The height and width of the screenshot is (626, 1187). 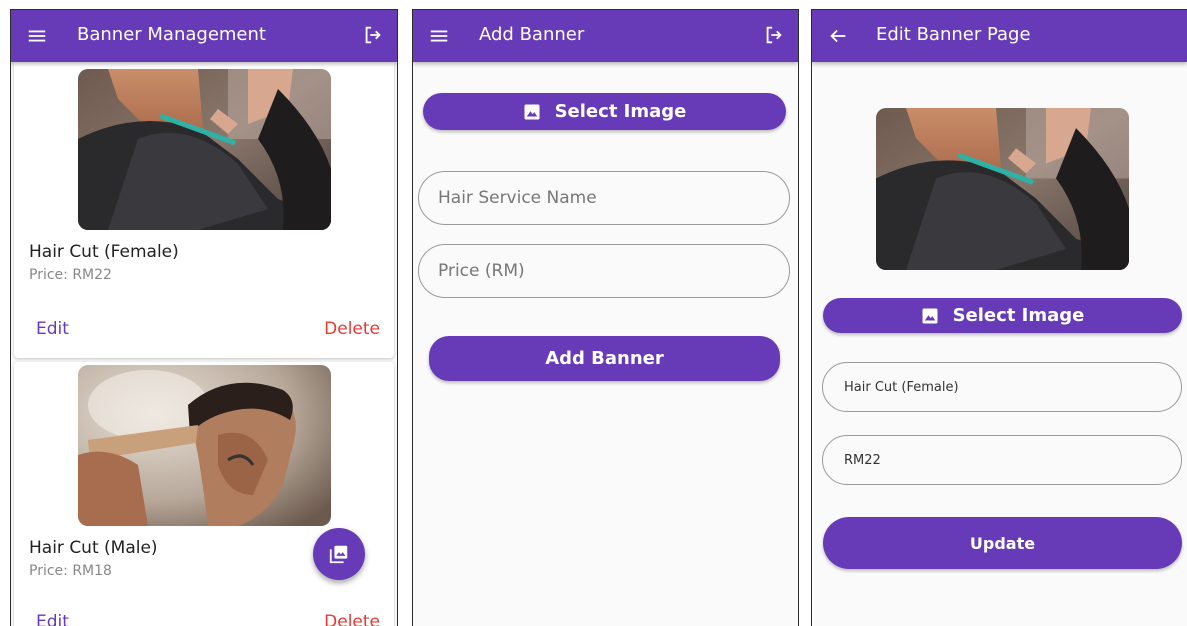 I want to click on photo-library-icon, so click(x=338, y=554).